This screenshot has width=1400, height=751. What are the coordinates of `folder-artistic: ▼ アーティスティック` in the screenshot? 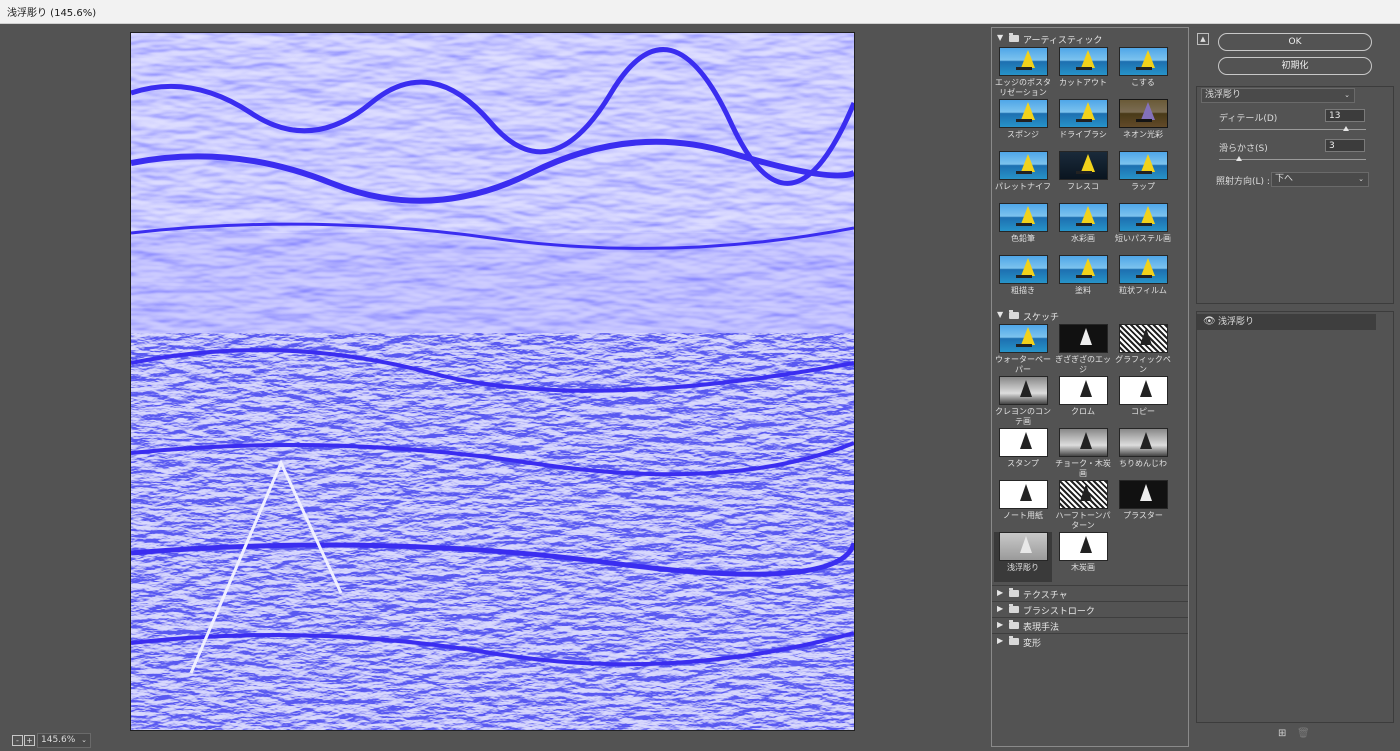 It's located at (1090, 38).